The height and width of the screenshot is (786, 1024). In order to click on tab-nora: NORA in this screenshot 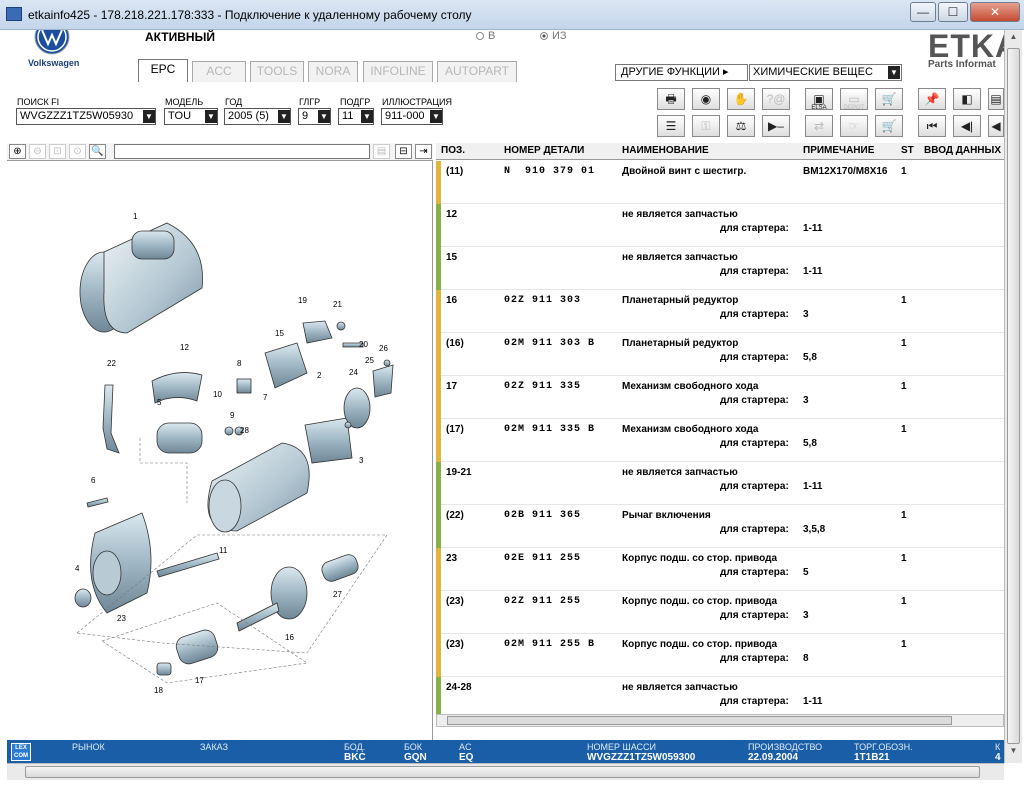, I will do `click(333, 71)`.